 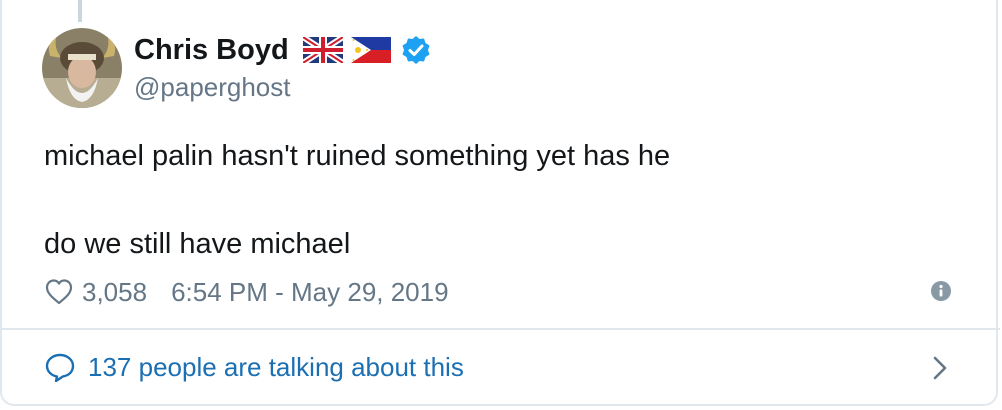 I want to click on uk-flag-icon, so click(x=322, y=50).